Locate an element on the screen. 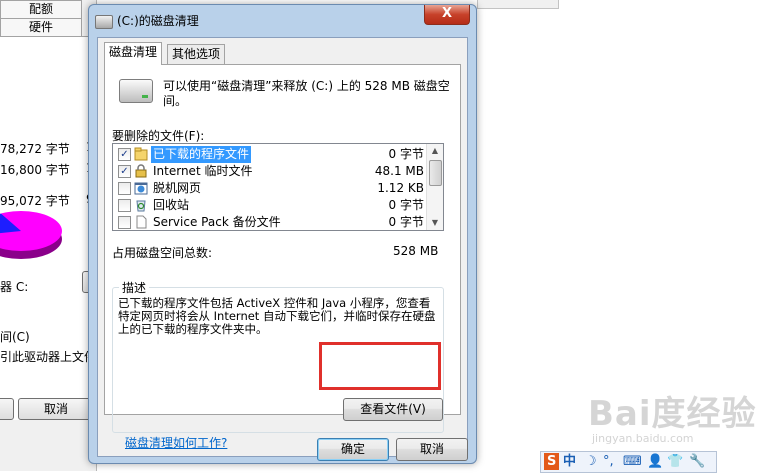 This screenshot has height=473, width=772. used-space-size: 78,272 字节 is located at coordinates (35, 149).